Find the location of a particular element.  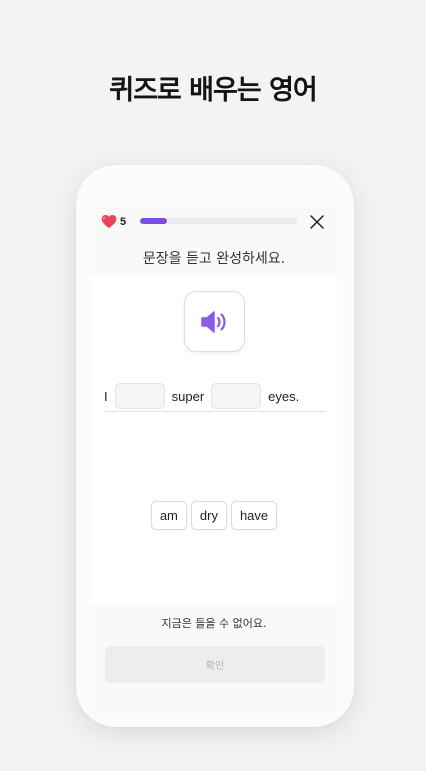

instruction-text: 문장을 듣고 완성하세요. is located at coordinates (214, 259).